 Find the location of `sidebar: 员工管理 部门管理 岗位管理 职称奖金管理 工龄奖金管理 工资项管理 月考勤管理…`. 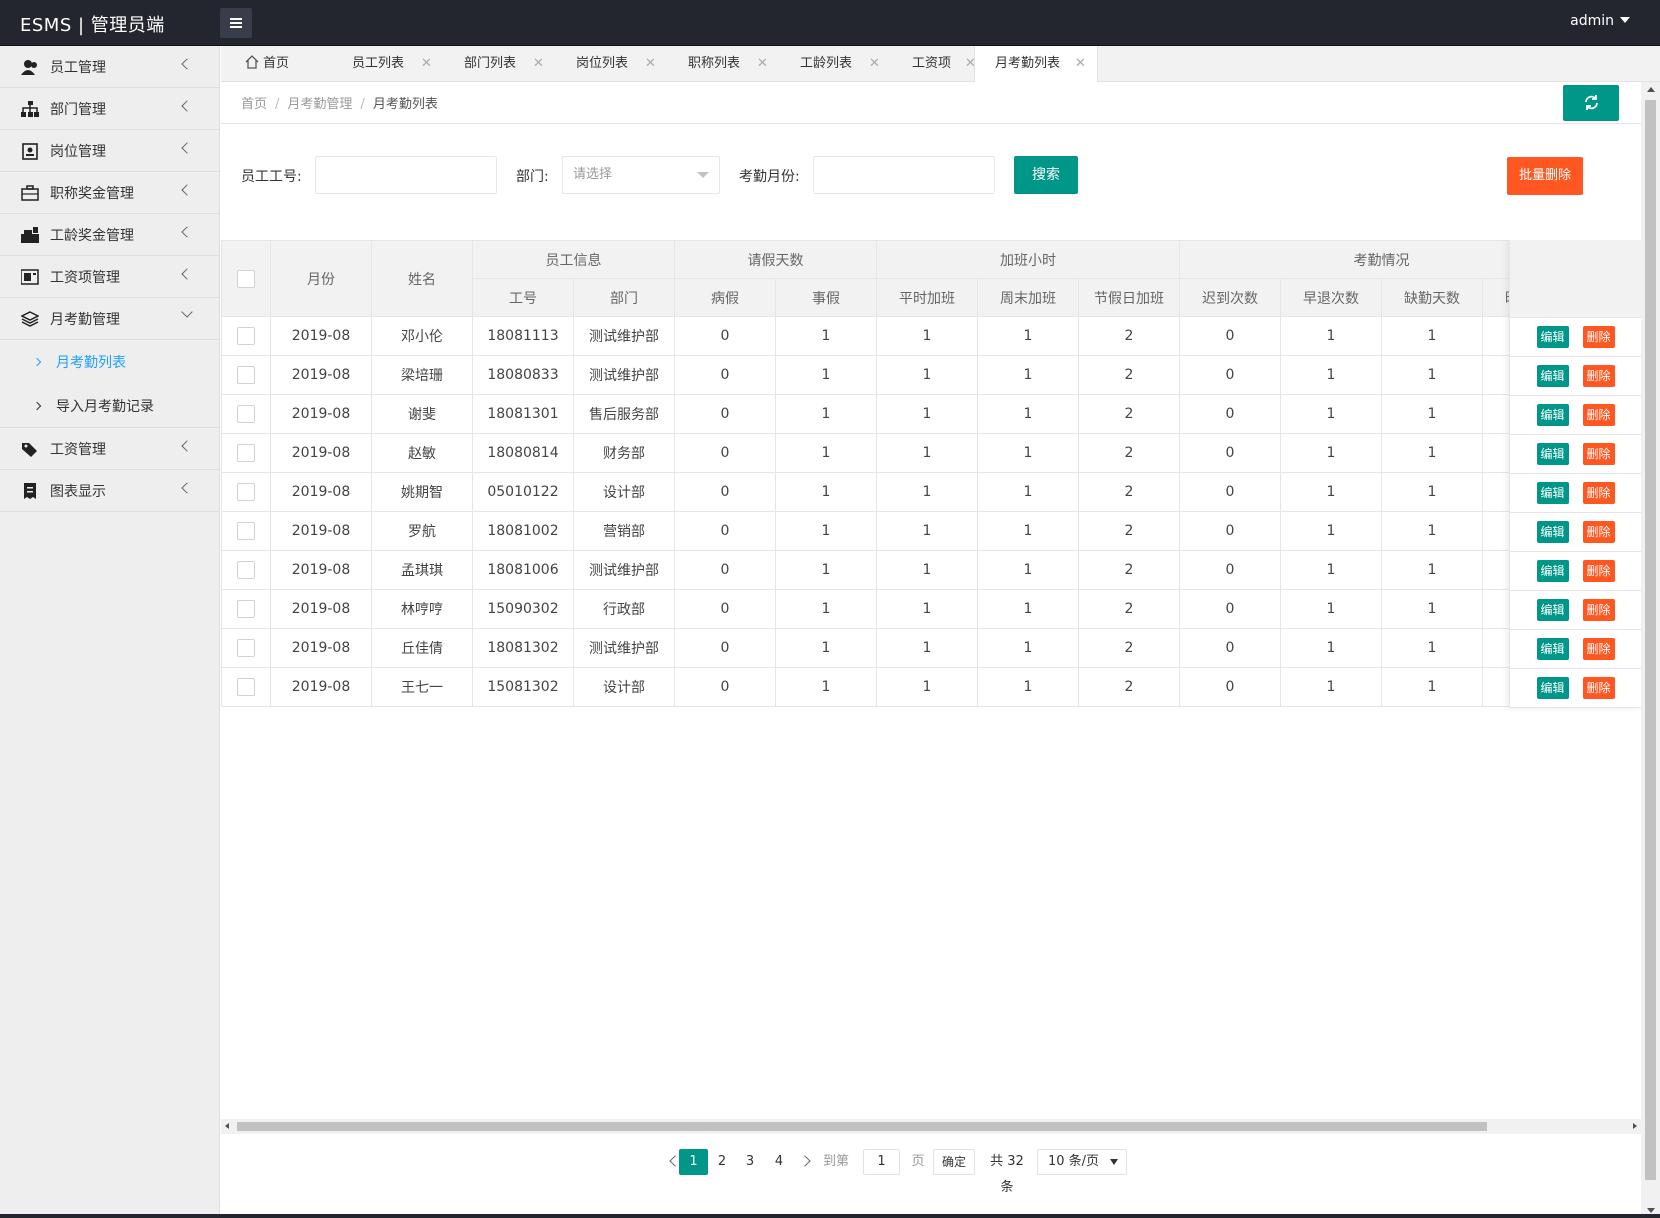

sidebar: 员工管理 部门管理 岗位管理 职称奖金管理 工龄奖金管理 工资项管理 月考勤管理… is located at coordinates (110, 632).